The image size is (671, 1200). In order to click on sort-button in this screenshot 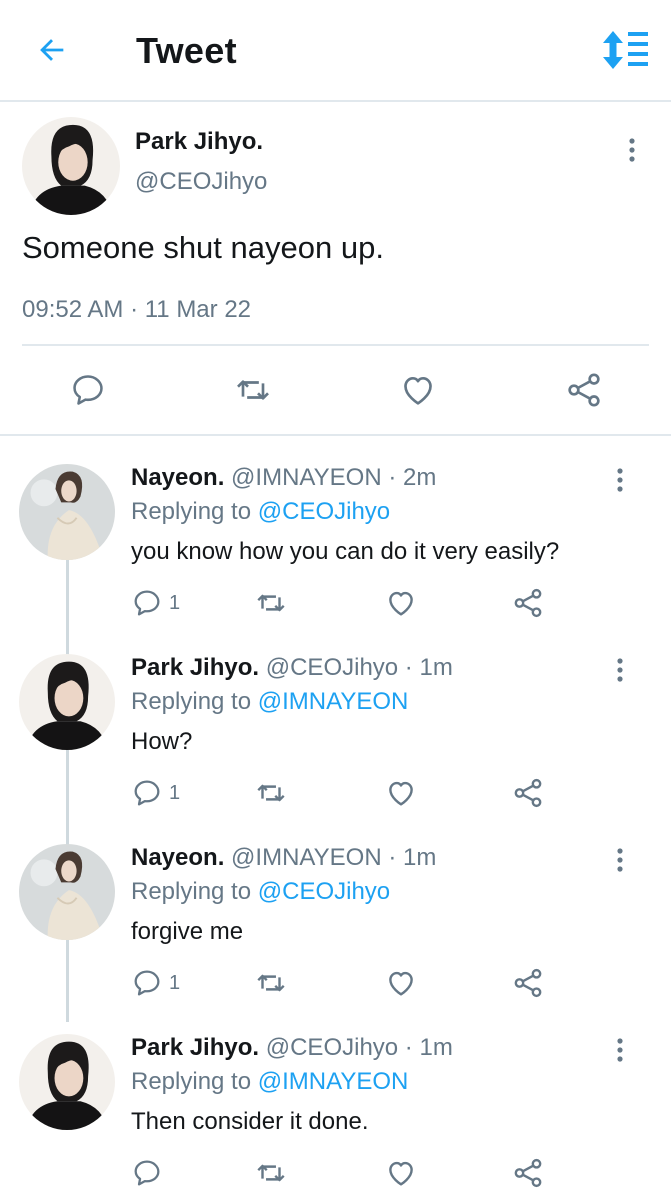, I will do `click(626, 50)`.